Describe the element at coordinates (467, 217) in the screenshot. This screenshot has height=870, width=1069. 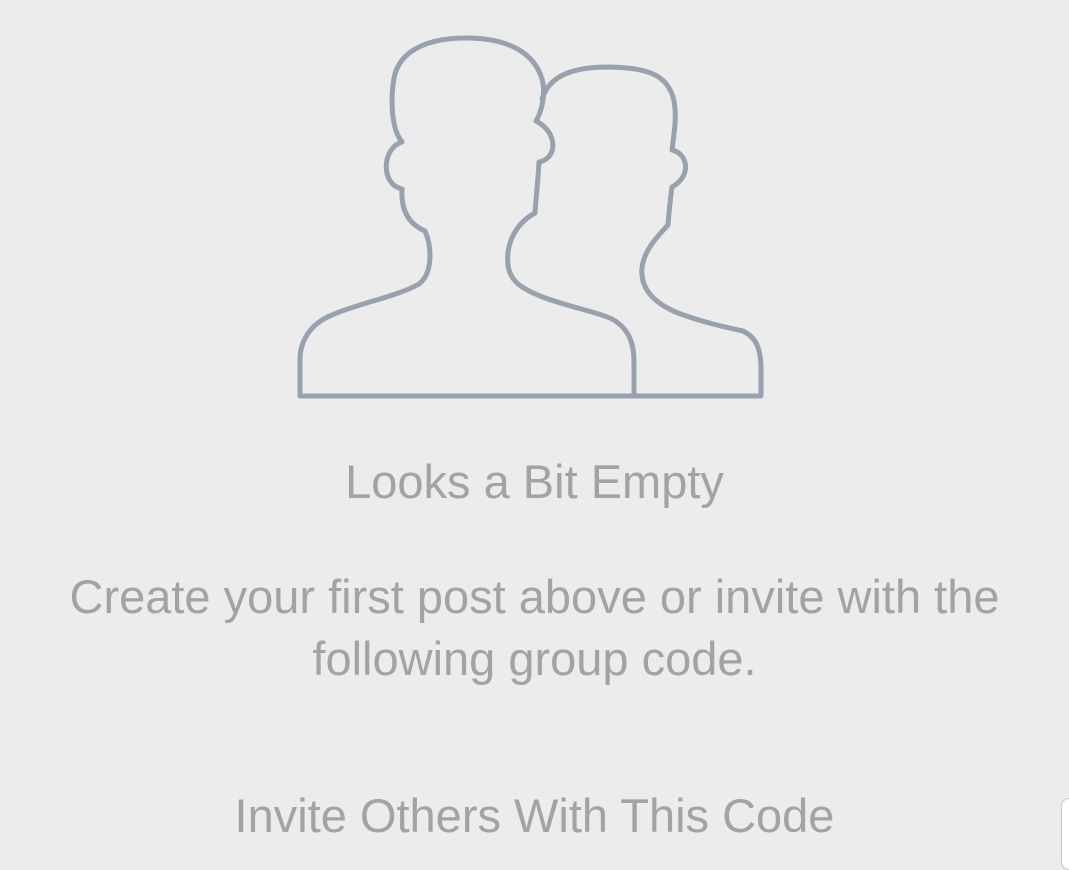
I see `front-person-outline` at that location.